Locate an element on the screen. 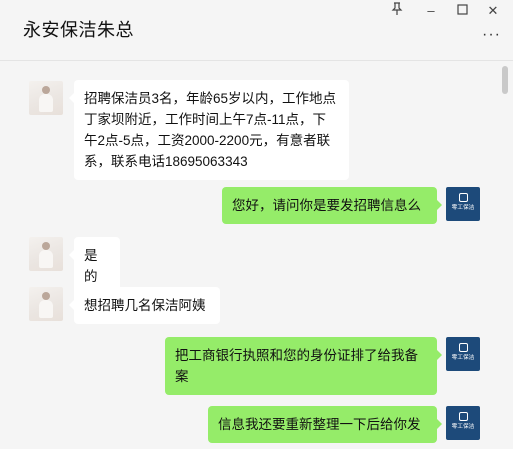 Image resolution: width=513 pixels, height=449 pixels. message-bubble-incoming: 想招聘几名保洁阿姨 is located at coordinates (144, 305).